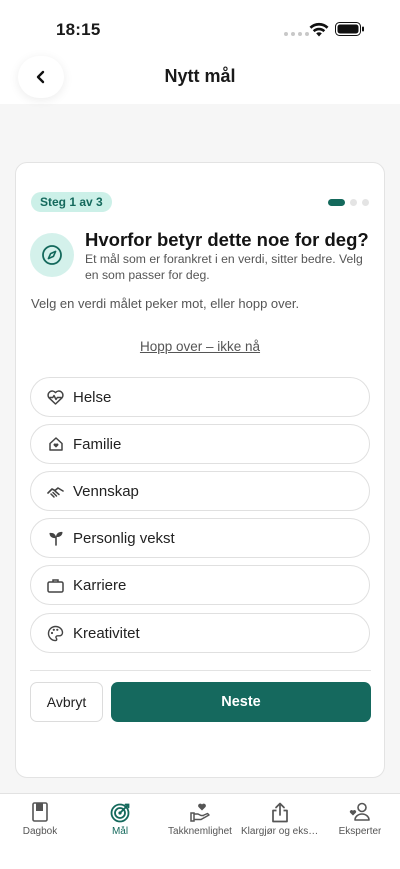  I want to click on step-progress-active, so click(336, 202).